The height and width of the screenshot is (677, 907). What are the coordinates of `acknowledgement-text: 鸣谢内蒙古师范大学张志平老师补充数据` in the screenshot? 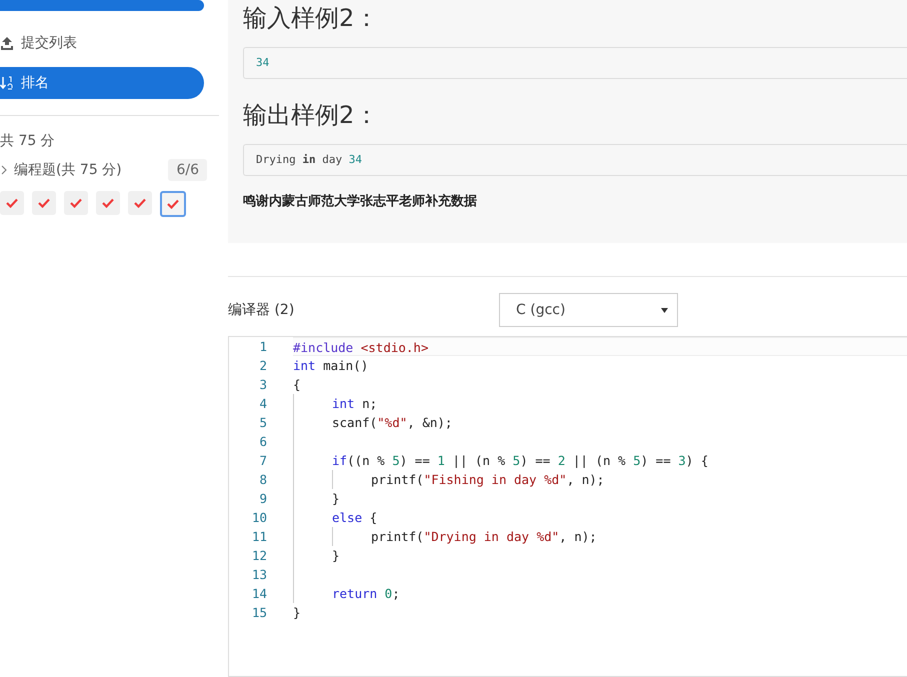 It's located at (360, 201).